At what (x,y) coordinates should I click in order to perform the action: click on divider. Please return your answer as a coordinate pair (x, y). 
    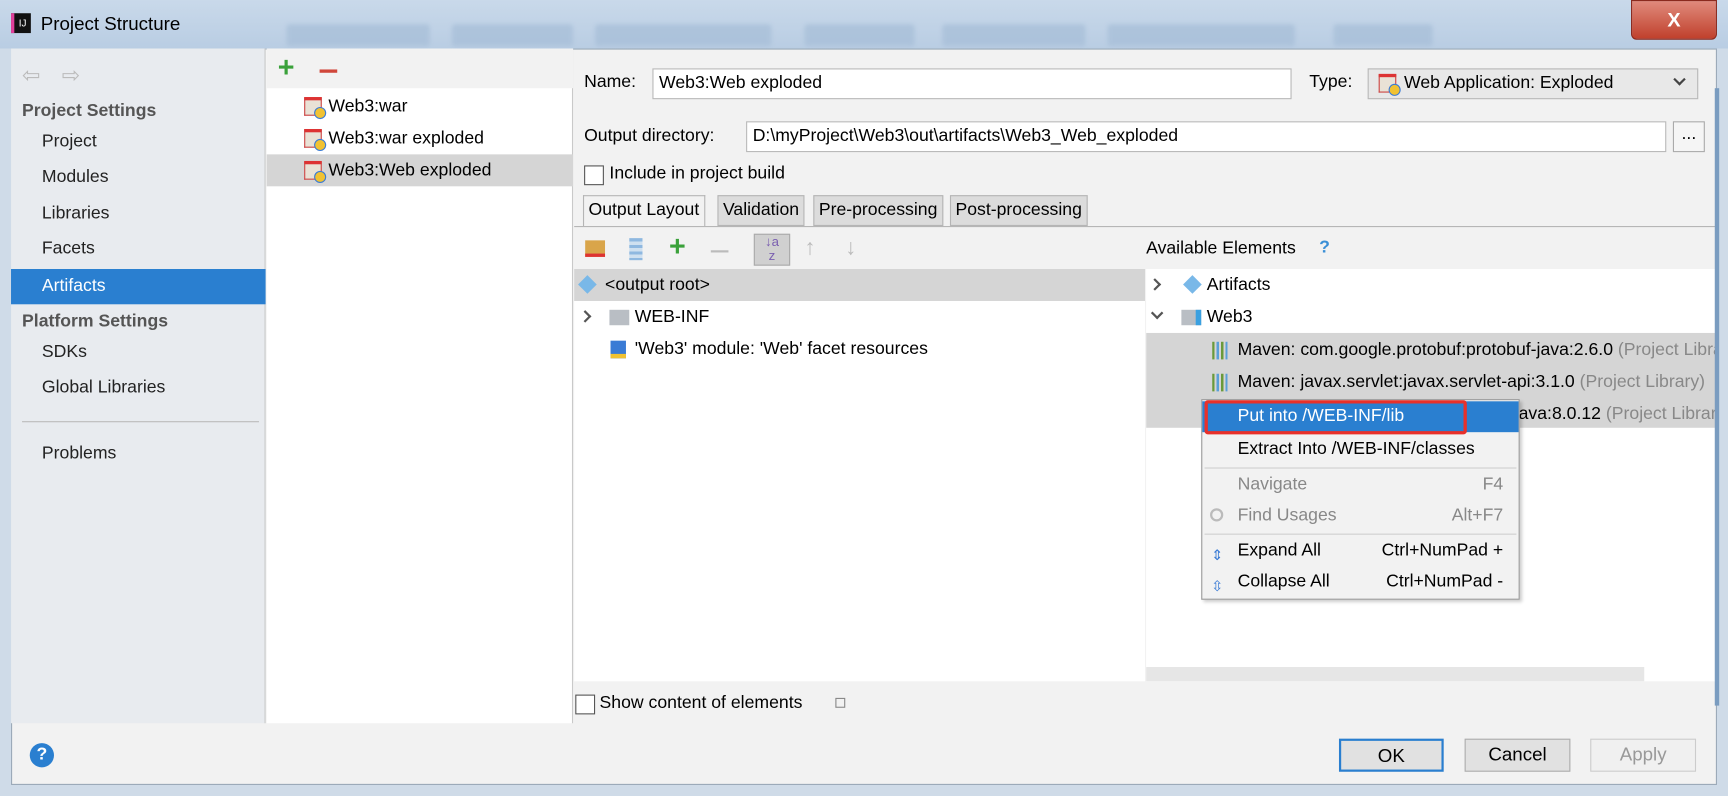
    Looking at the image, I should click on (1145, 227).